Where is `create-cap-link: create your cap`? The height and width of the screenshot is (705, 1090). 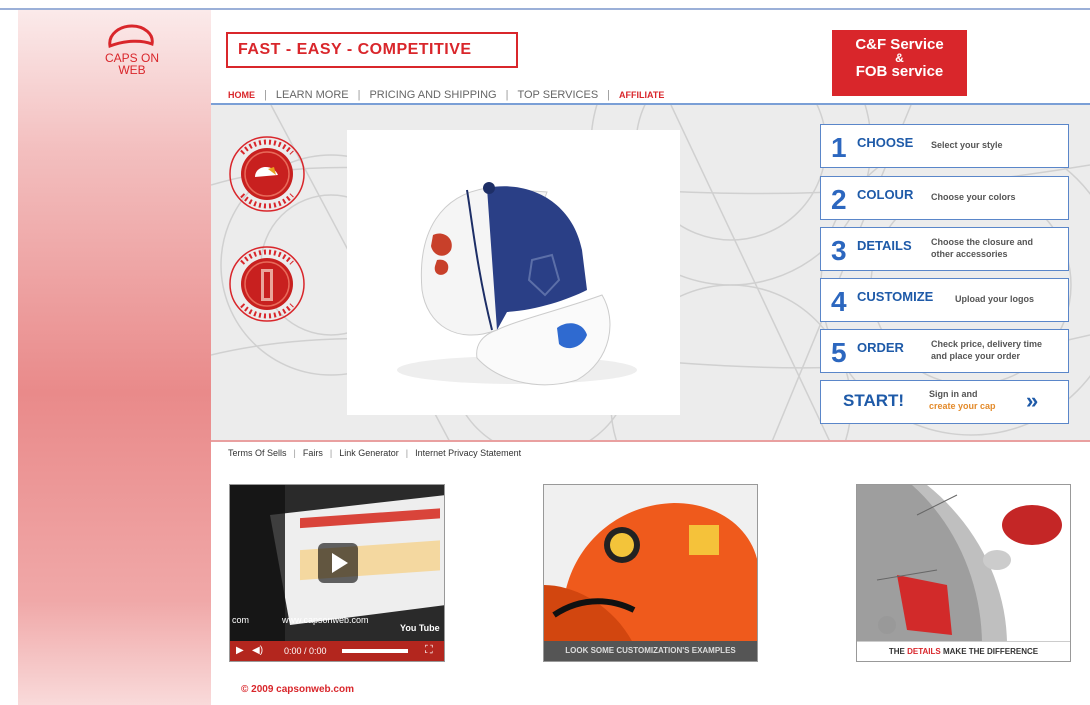 create-cap-link: create your cap is located at coordinates (962, 406).